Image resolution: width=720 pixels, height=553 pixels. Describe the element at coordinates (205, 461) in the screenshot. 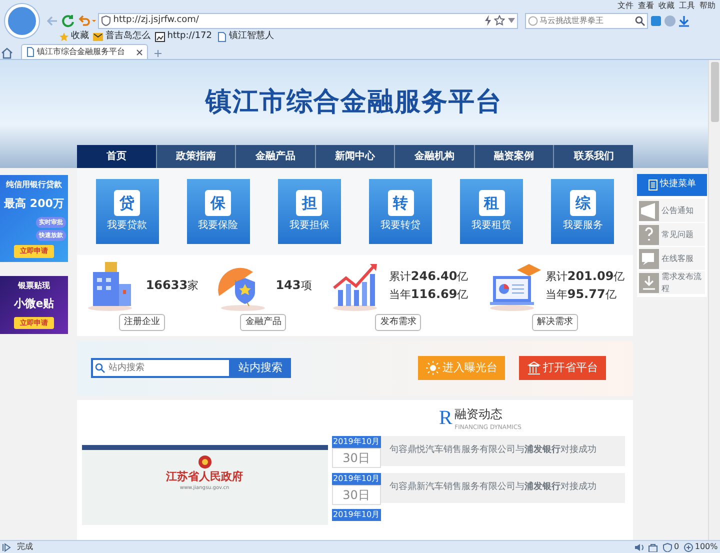

I see `emblem-icon` at that location.